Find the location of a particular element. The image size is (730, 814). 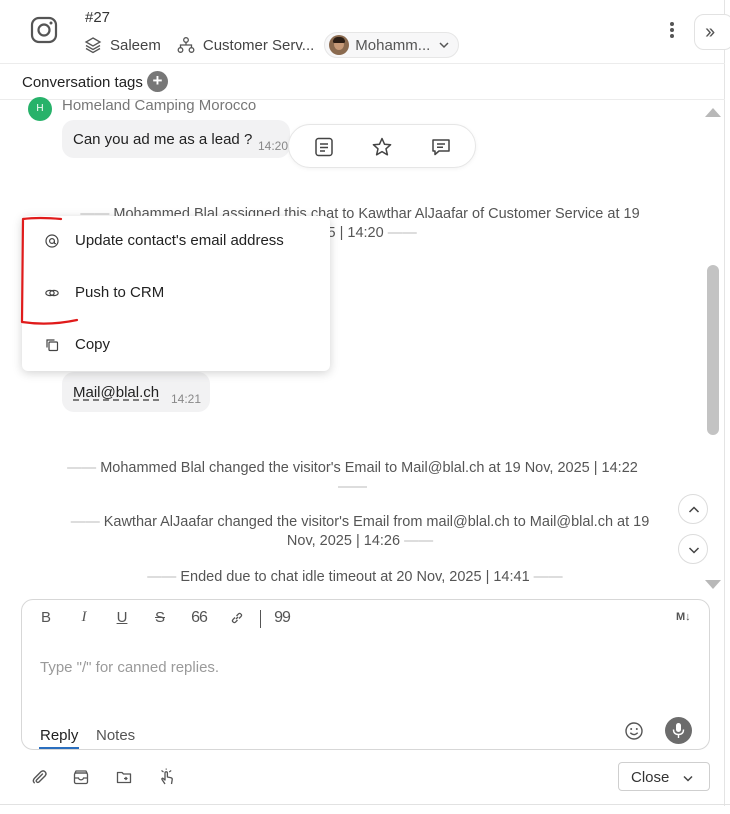

message-actions-toolbar is located at coordinates (382, 146).